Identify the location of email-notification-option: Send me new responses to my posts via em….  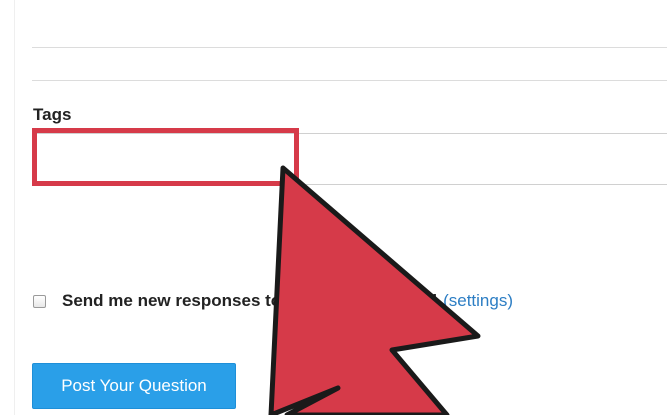
(273, 301).